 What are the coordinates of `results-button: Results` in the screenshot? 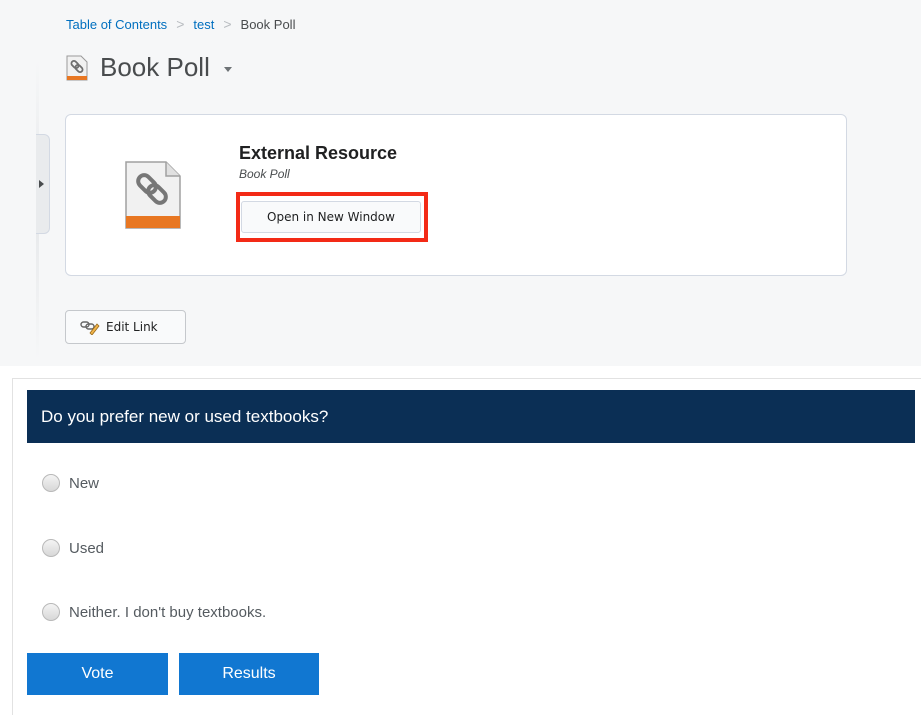 It's located at (249, 674).